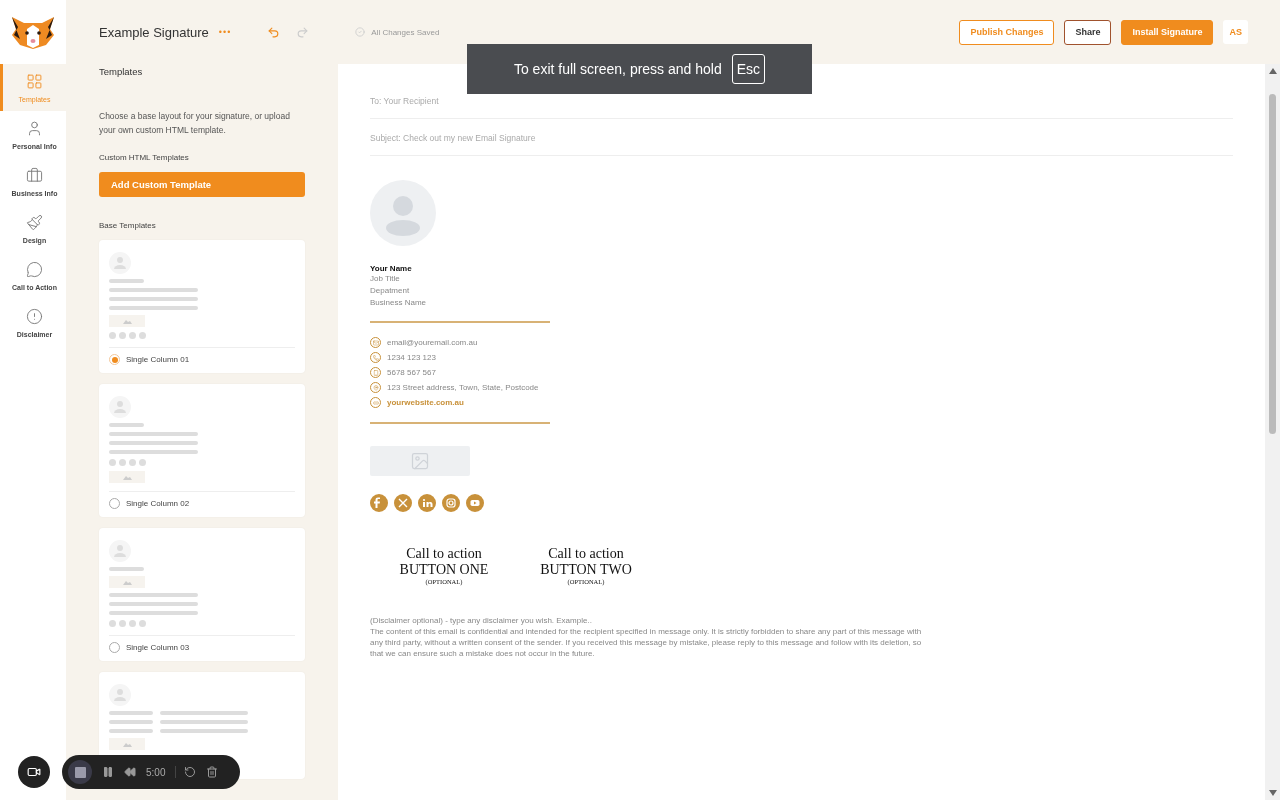 Image resolution: width=1280 pixels, height=800 pixels. Describe the element at coordinates (405, 32) in the screenshot. I see `save-status: All Changes Saved` at that location.